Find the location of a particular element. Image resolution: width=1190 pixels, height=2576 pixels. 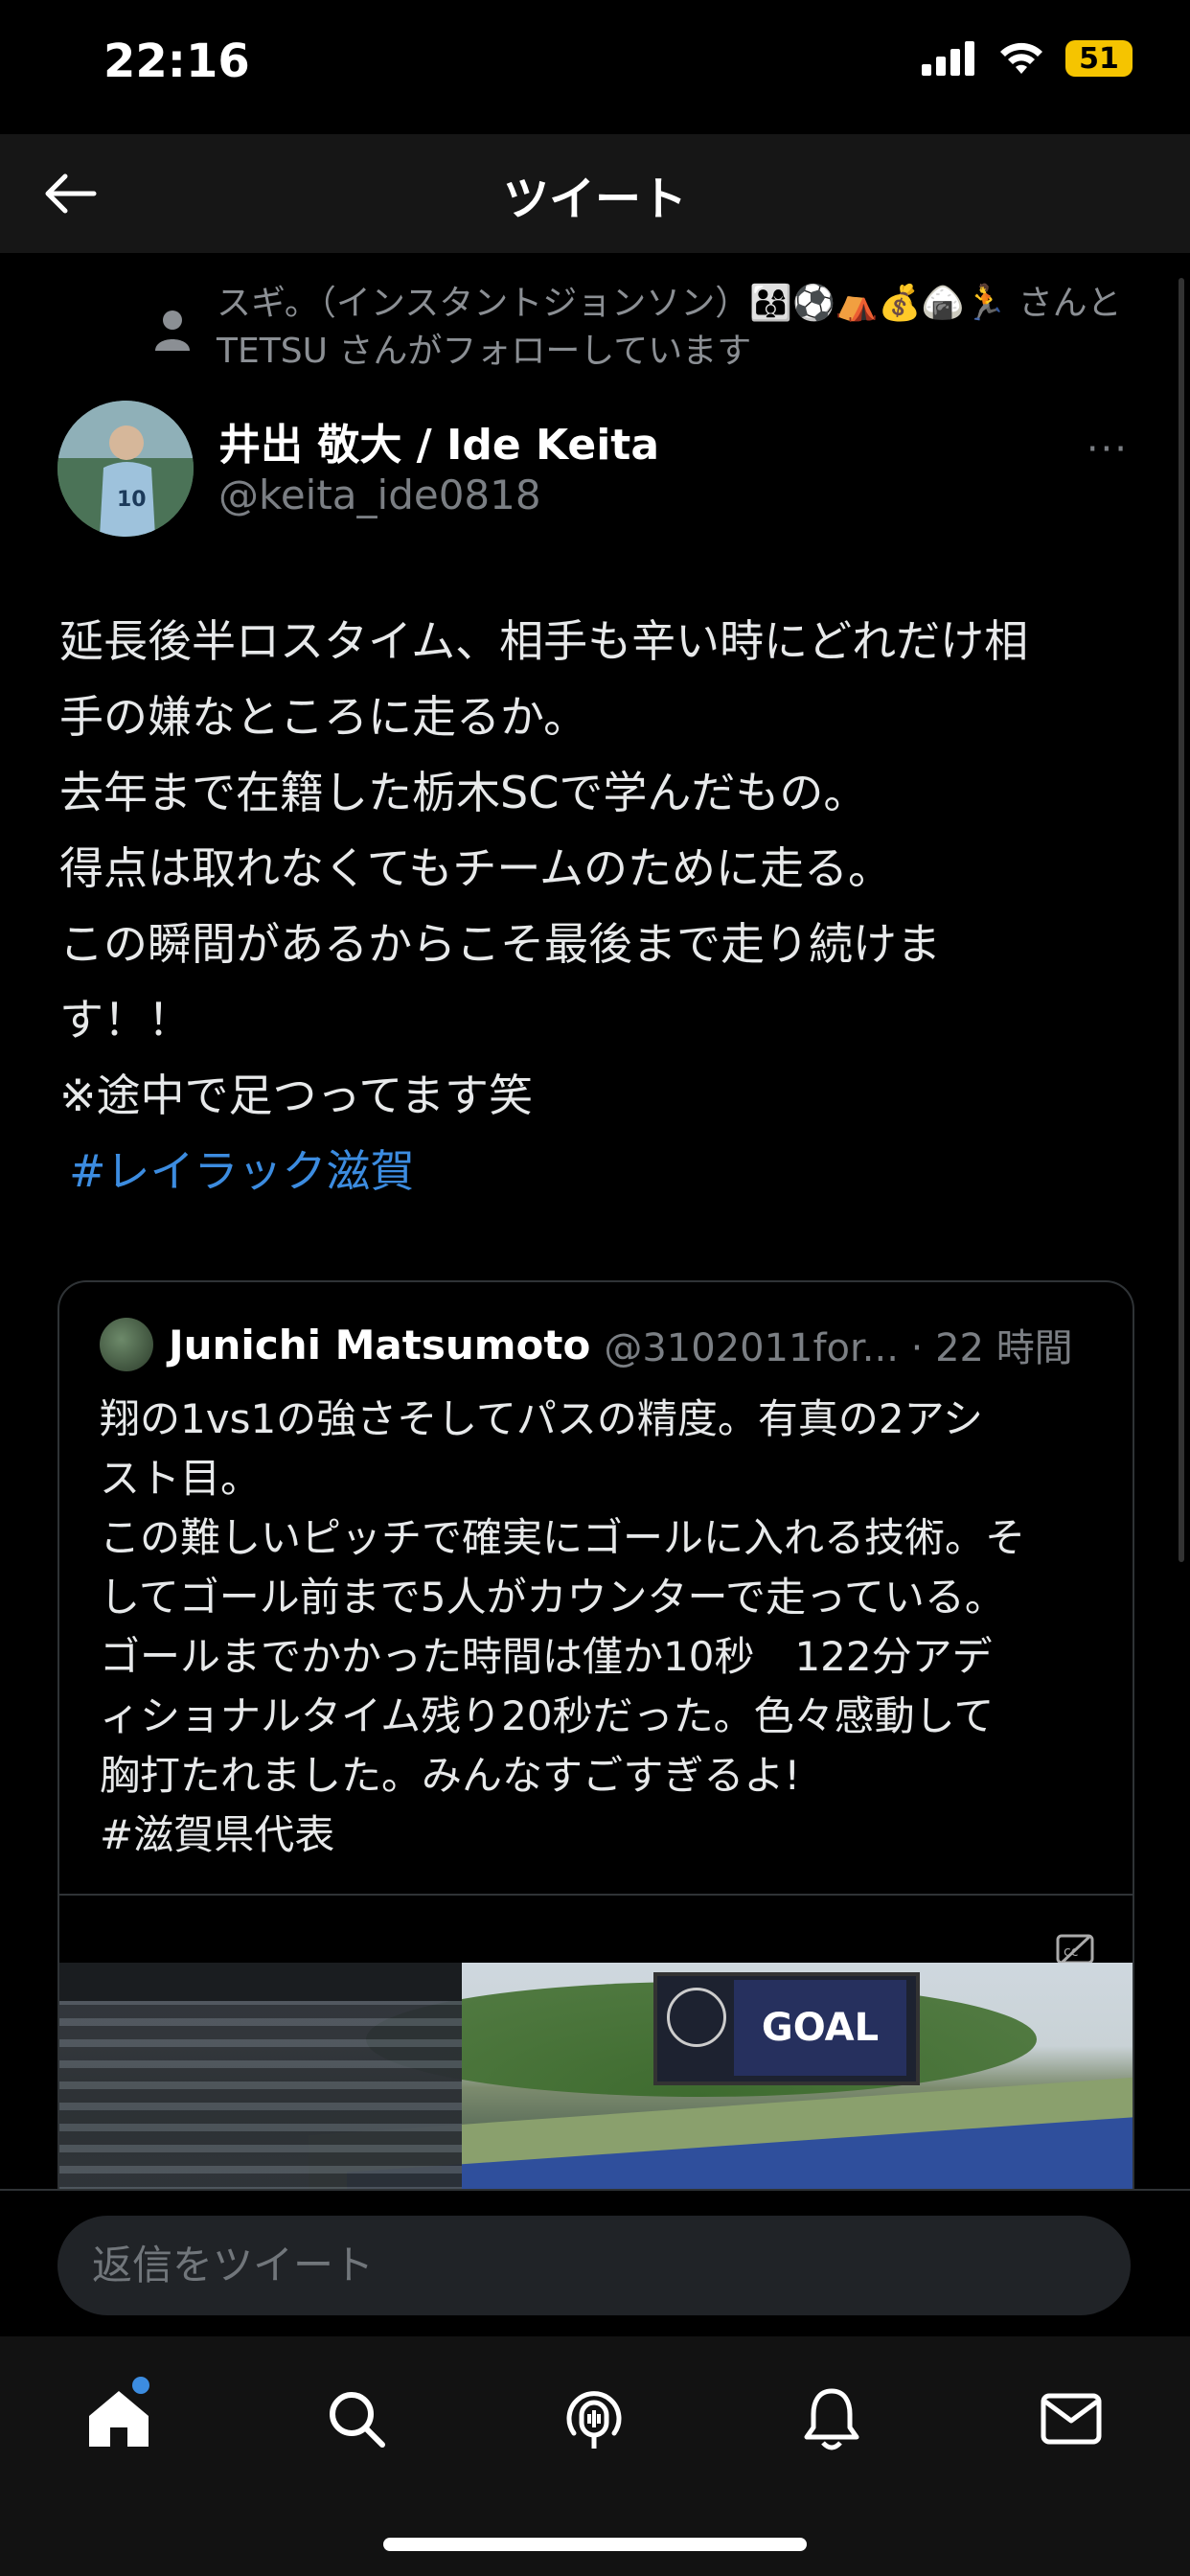

signal-icon is located at coordinates (948, 58).